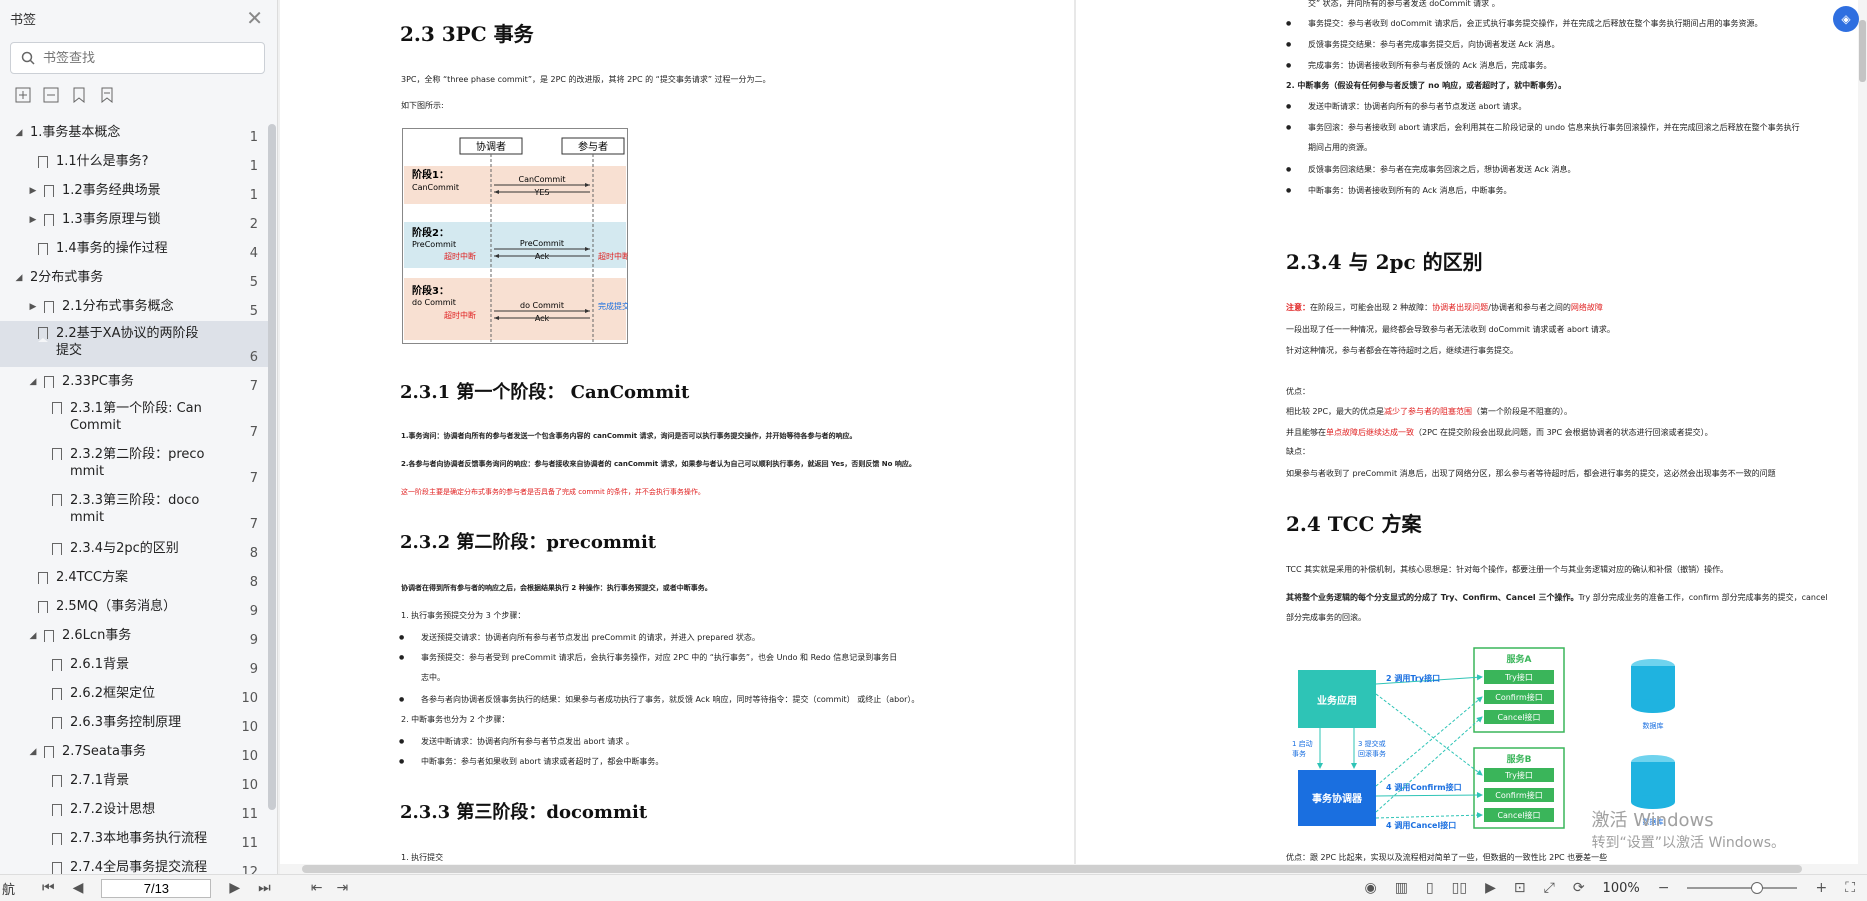  I want to click on note-highlight: 网络故障, so click(1586, 307).